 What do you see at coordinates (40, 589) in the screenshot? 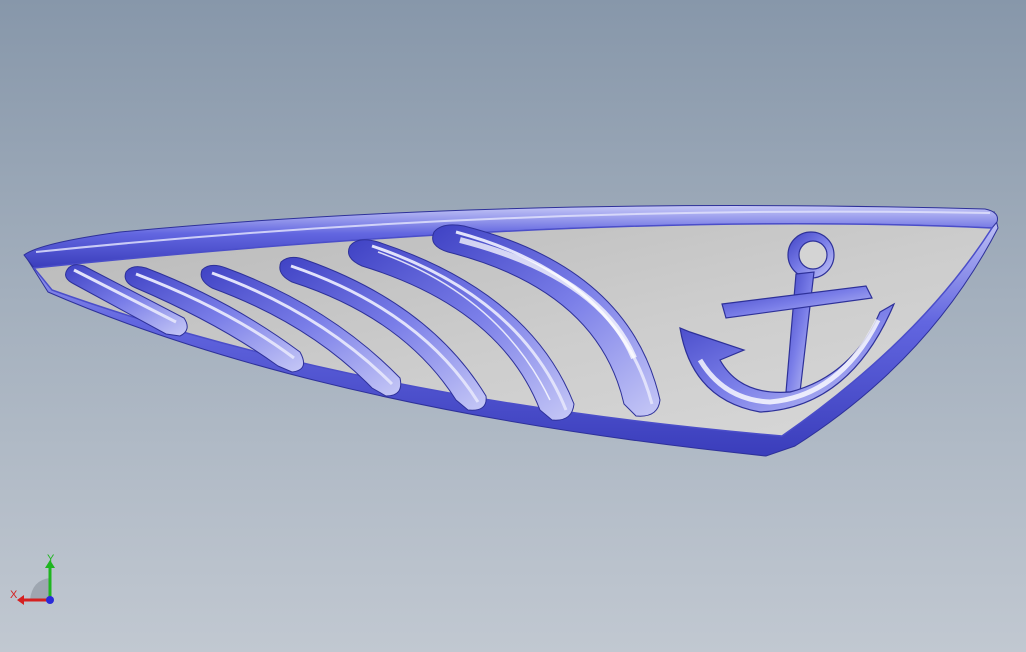
I see `triad-plane-shading` at bounding box center [40, 589].